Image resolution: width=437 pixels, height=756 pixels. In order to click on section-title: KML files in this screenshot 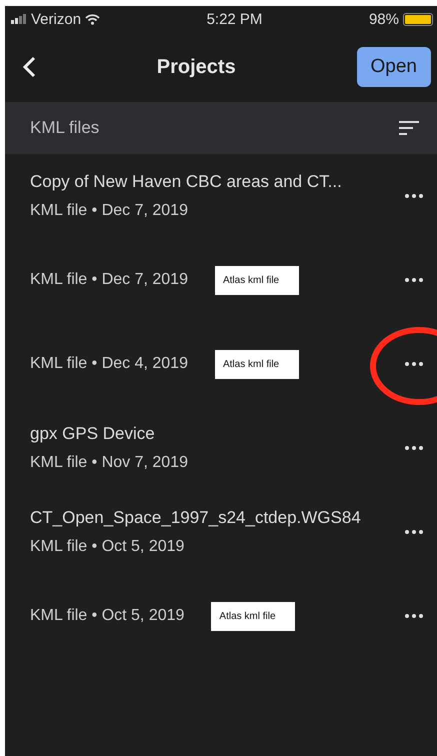, I will do `click(65, 128)`.